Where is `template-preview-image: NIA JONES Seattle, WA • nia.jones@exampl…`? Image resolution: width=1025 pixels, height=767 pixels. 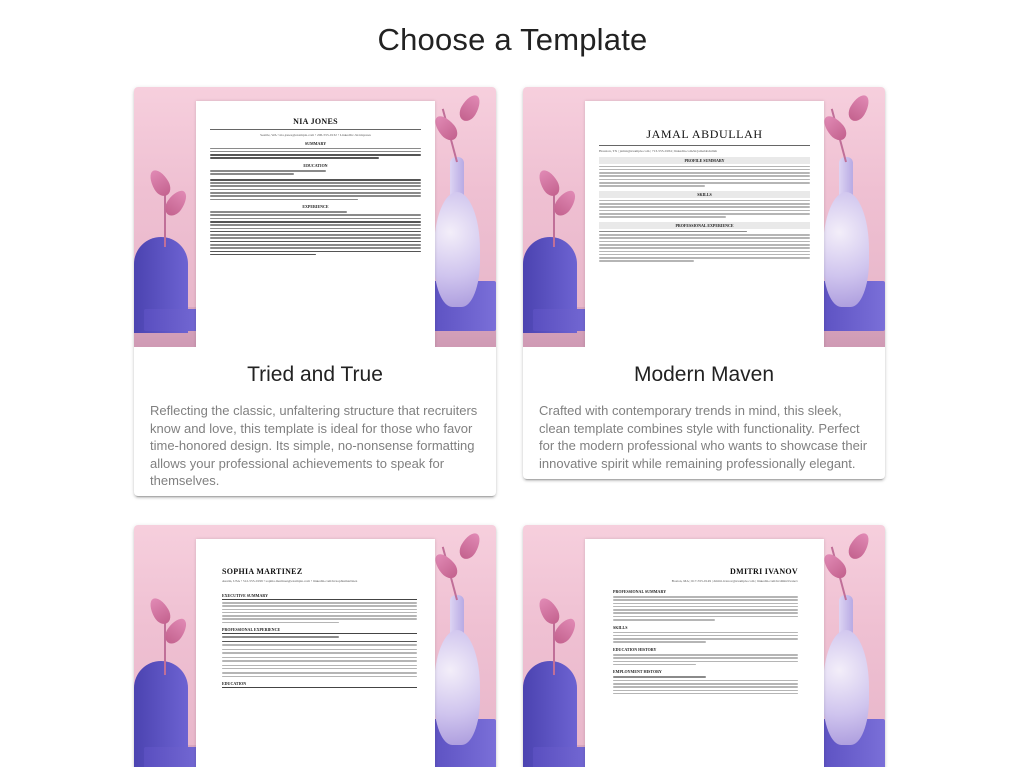 template-preview-image: NIA JONES Seattle, WA • nia.jones@exampl… is located at coordinates (315, 217).